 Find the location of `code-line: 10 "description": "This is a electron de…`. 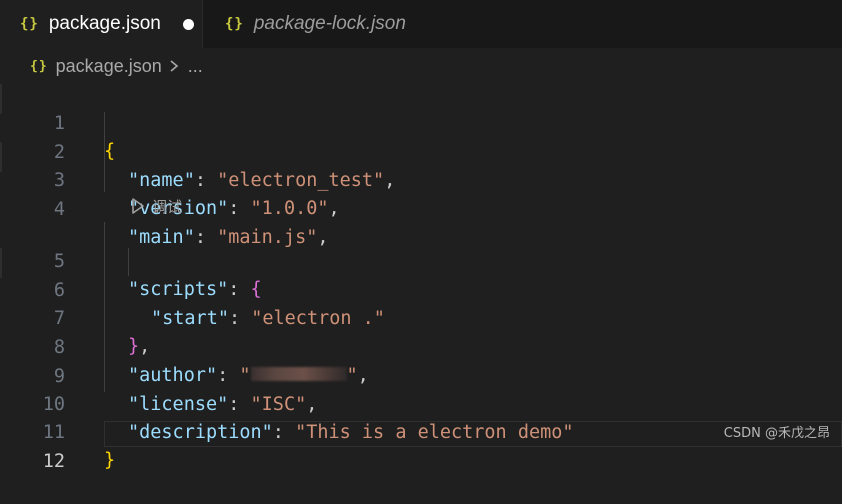

code-line: 10 "description": "This is a electron de… is located at coordinates (287, 403).